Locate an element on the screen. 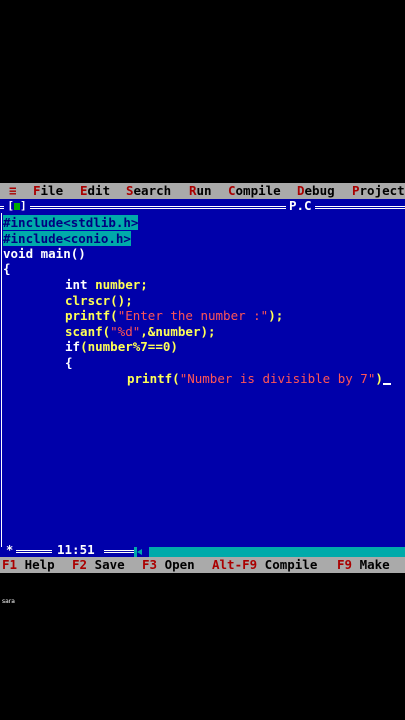  code-line: int number; is located at coordinates (106, 284).